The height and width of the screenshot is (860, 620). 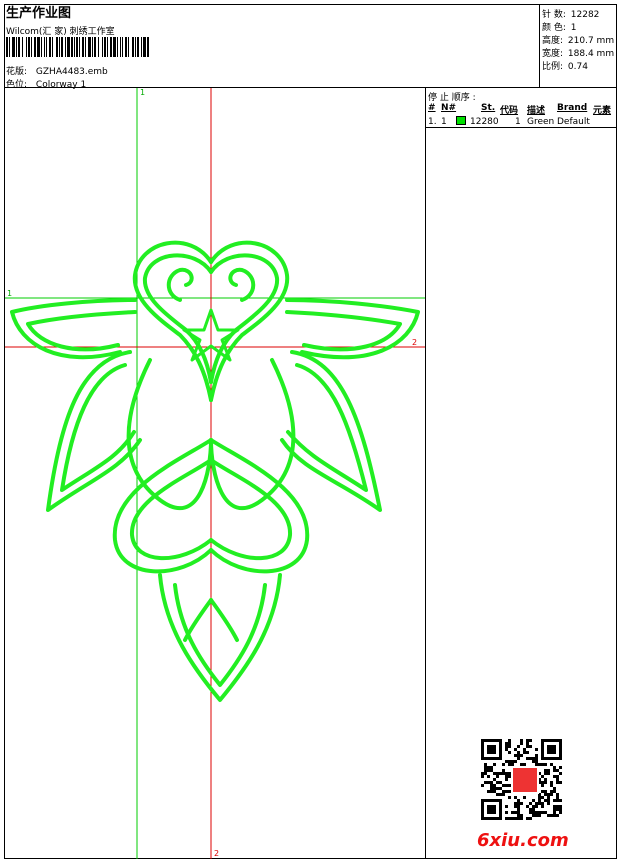 What do you see at coordinates (217, 853) in the screenshot?
I see `guide-label-v-red: 2` at bounding box center [217, 853].